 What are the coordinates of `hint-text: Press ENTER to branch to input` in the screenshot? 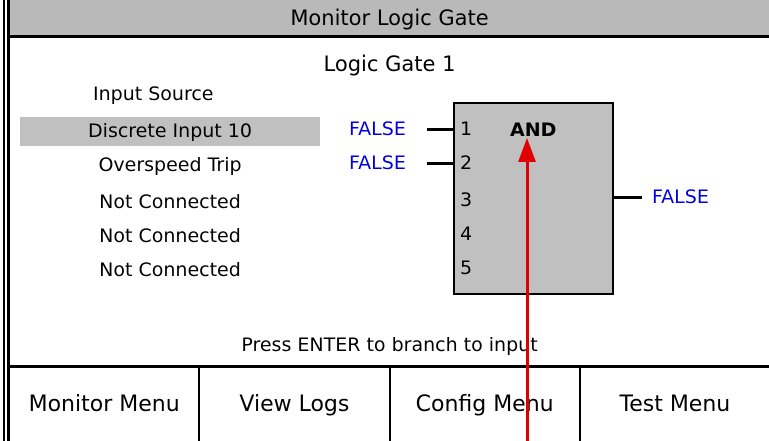 It's located at (389, 345).